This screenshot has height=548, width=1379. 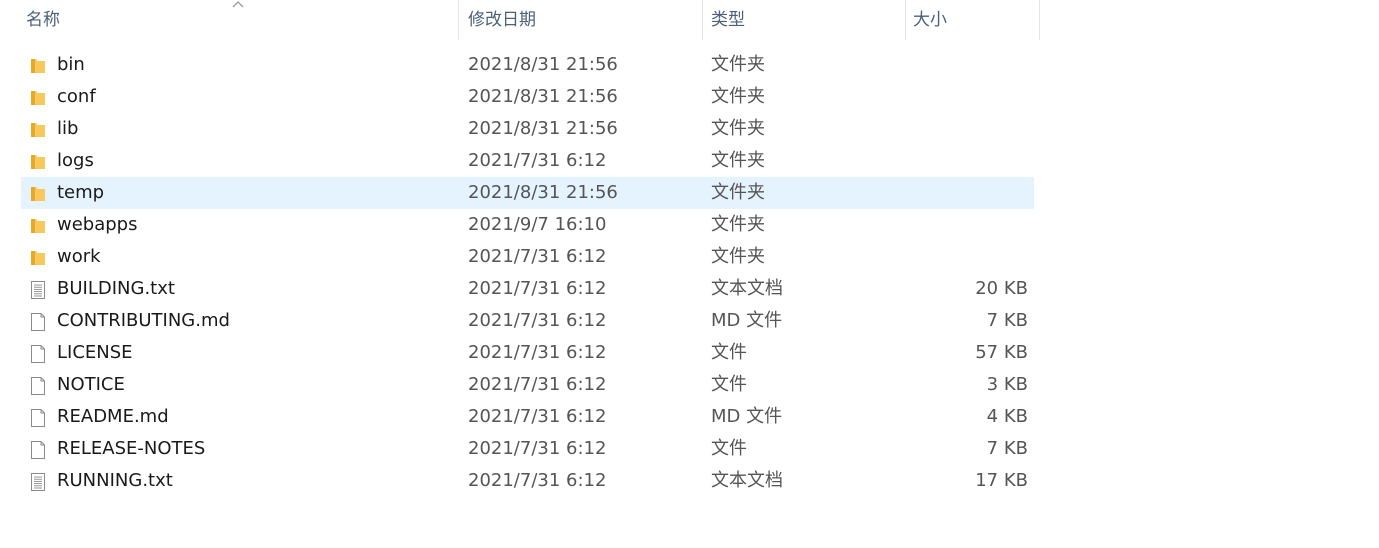 I want to click on file-name: README.md, so click(x=113, y=416).